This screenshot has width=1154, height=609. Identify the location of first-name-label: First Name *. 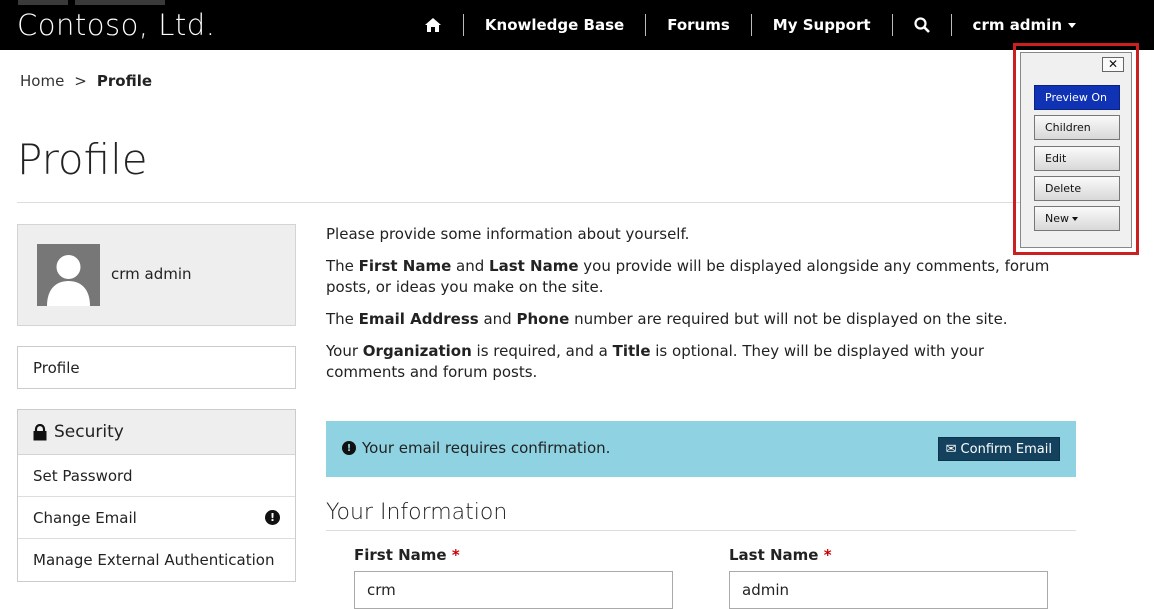
(407, 555).